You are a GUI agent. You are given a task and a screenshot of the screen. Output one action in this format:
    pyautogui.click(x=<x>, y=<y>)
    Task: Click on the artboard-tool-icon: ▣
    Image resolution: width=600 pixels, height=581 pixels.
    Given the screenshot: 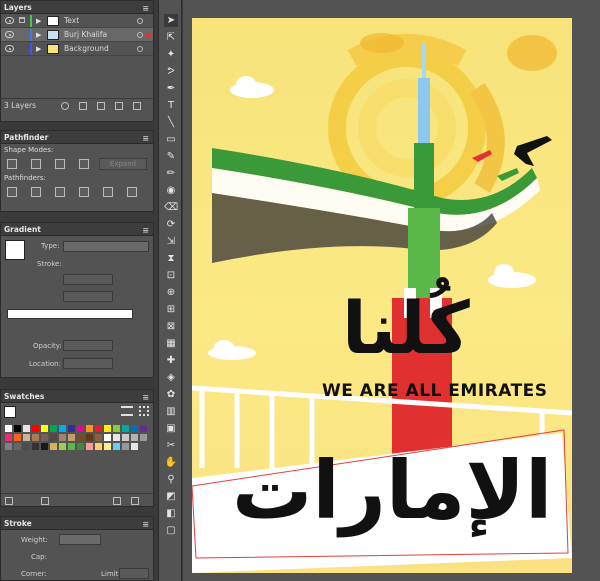 What is the action you would take?
    pyautogui.click(x=171, y=428)
    